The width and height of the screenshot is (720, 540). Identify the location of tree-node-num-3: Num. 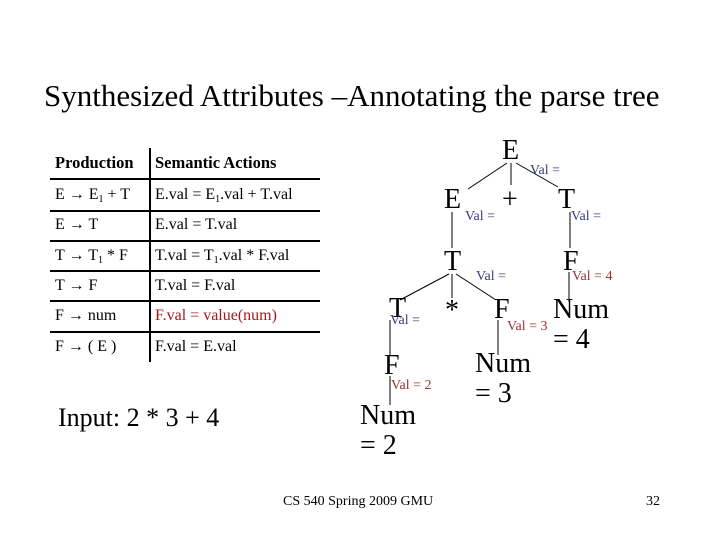
(503, 363).